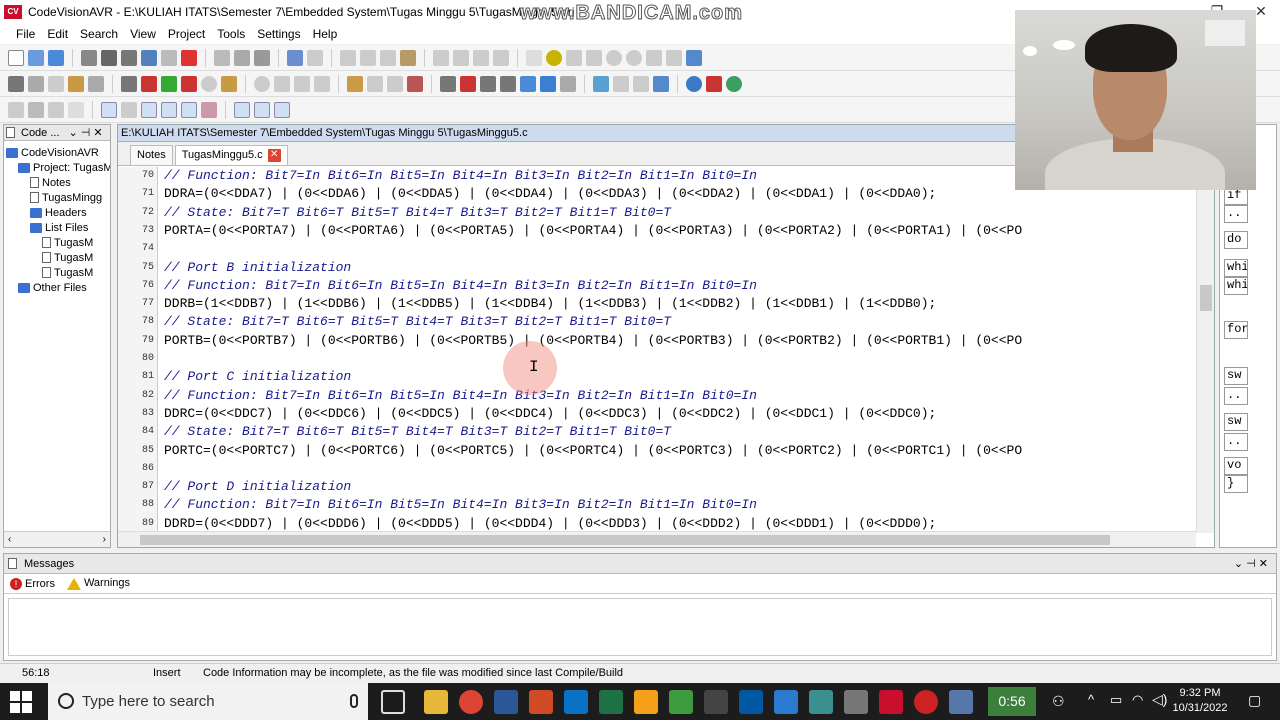 The width and height of the screenshot is (1280, 720). I want to click on run-icon, so click(189, 83).